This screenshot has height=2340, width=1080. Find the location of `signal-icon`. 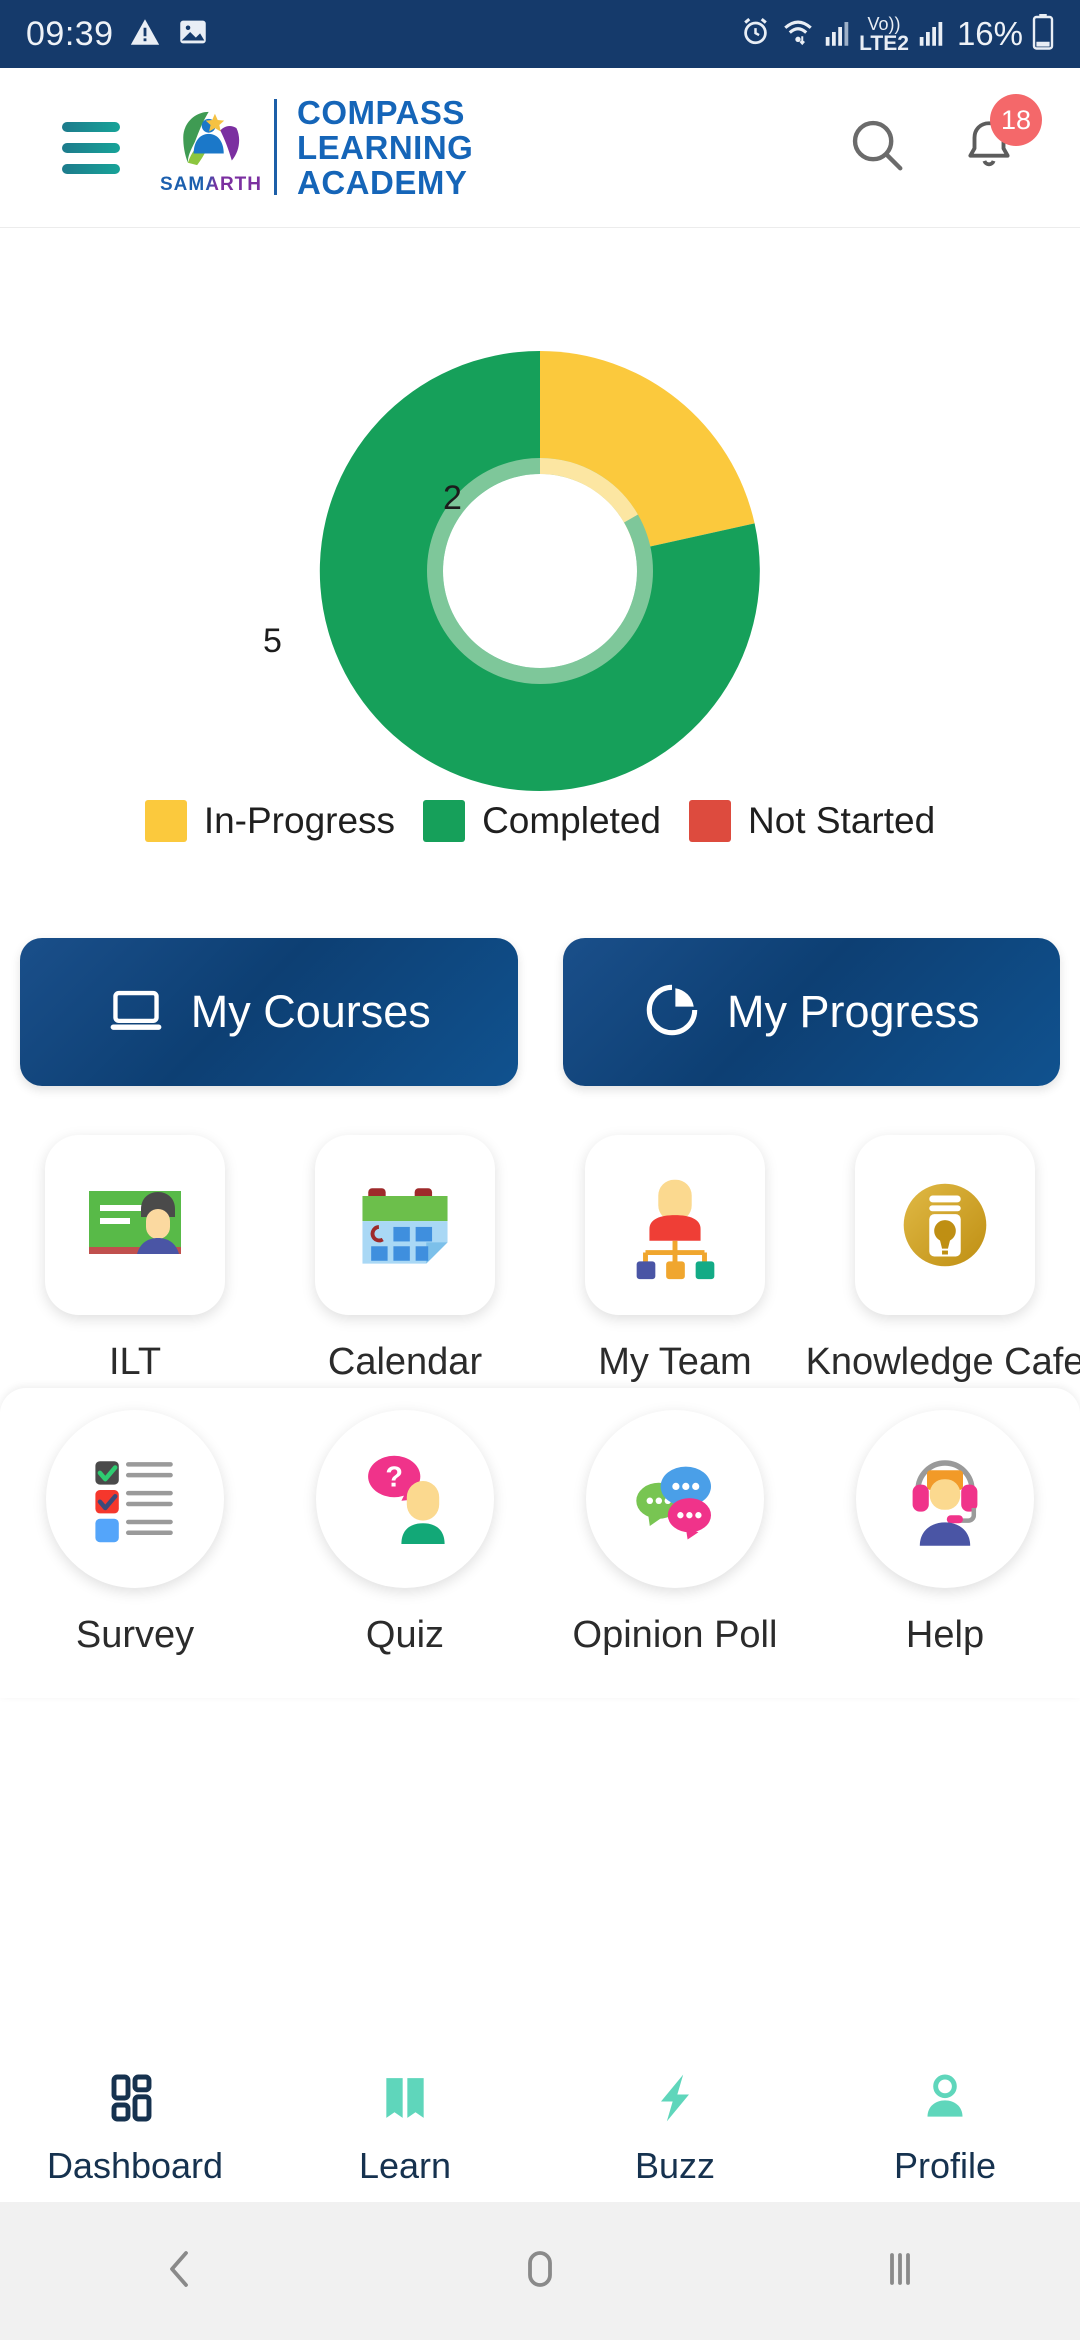

signal-icon is located at coordinates (837, 34).